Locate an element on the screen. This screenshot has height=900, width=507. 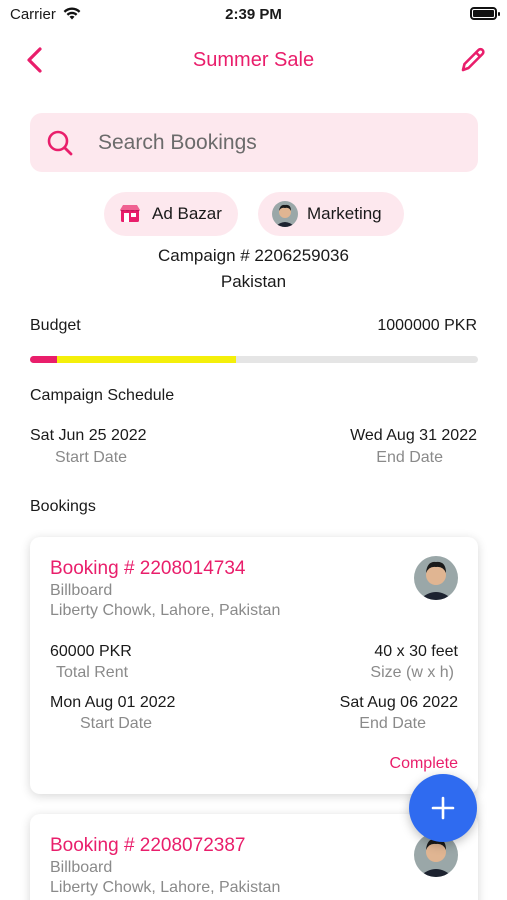
campaign-chips: Ad Bazar Marketing is located at coordinates (253, 214).